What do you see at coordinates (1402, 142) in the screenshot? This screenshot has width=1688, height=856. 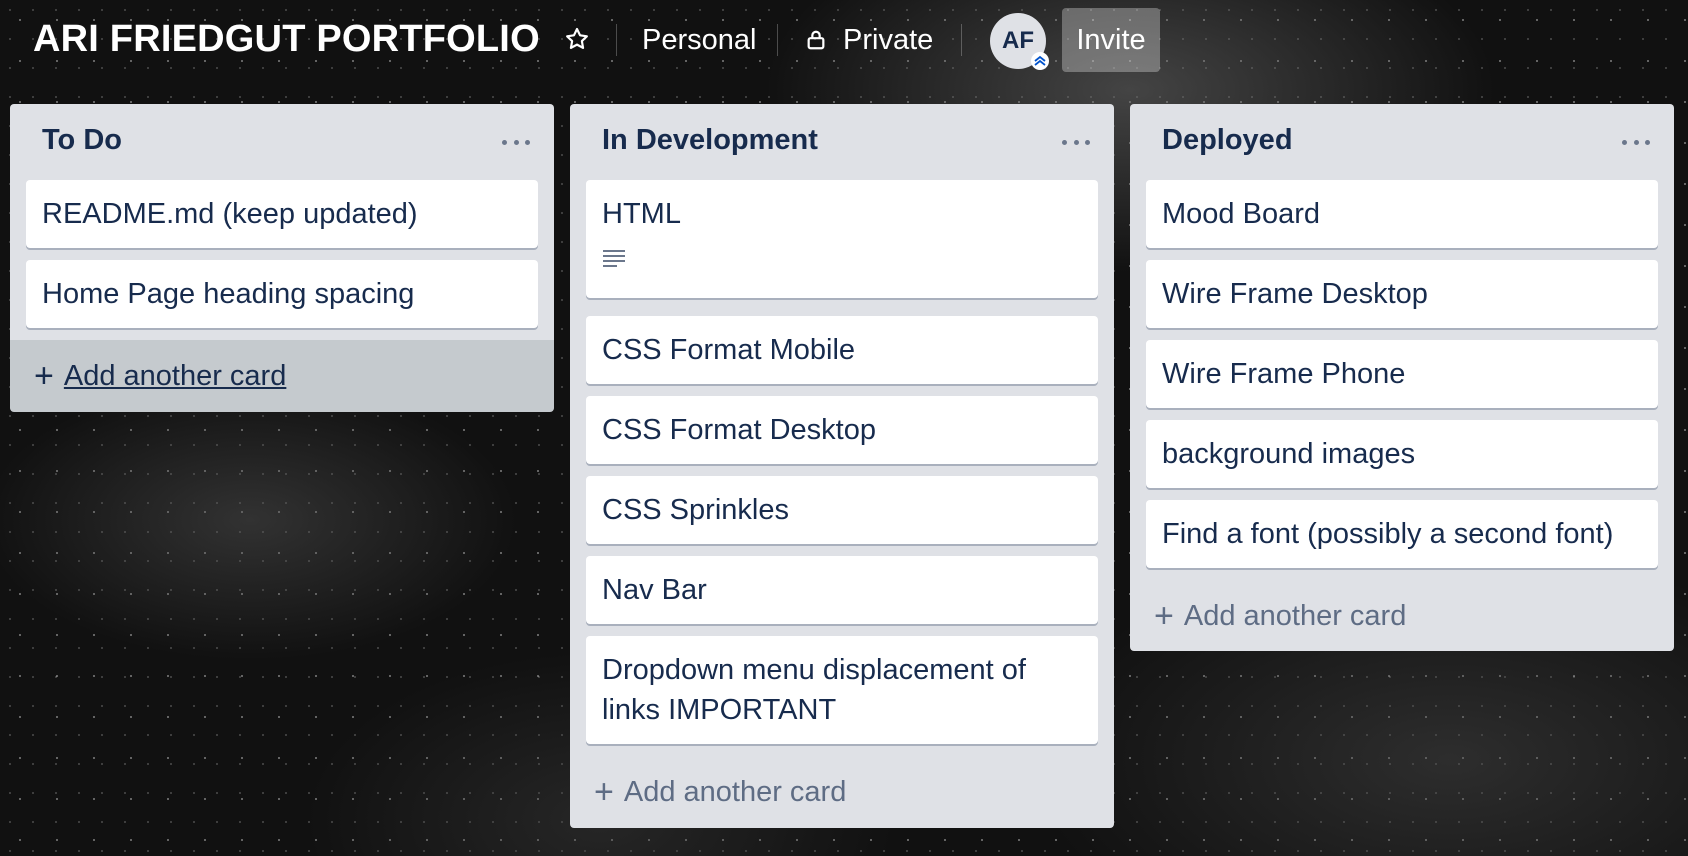 I see `list-header: Deployed` at bounding box center [1402, 142].